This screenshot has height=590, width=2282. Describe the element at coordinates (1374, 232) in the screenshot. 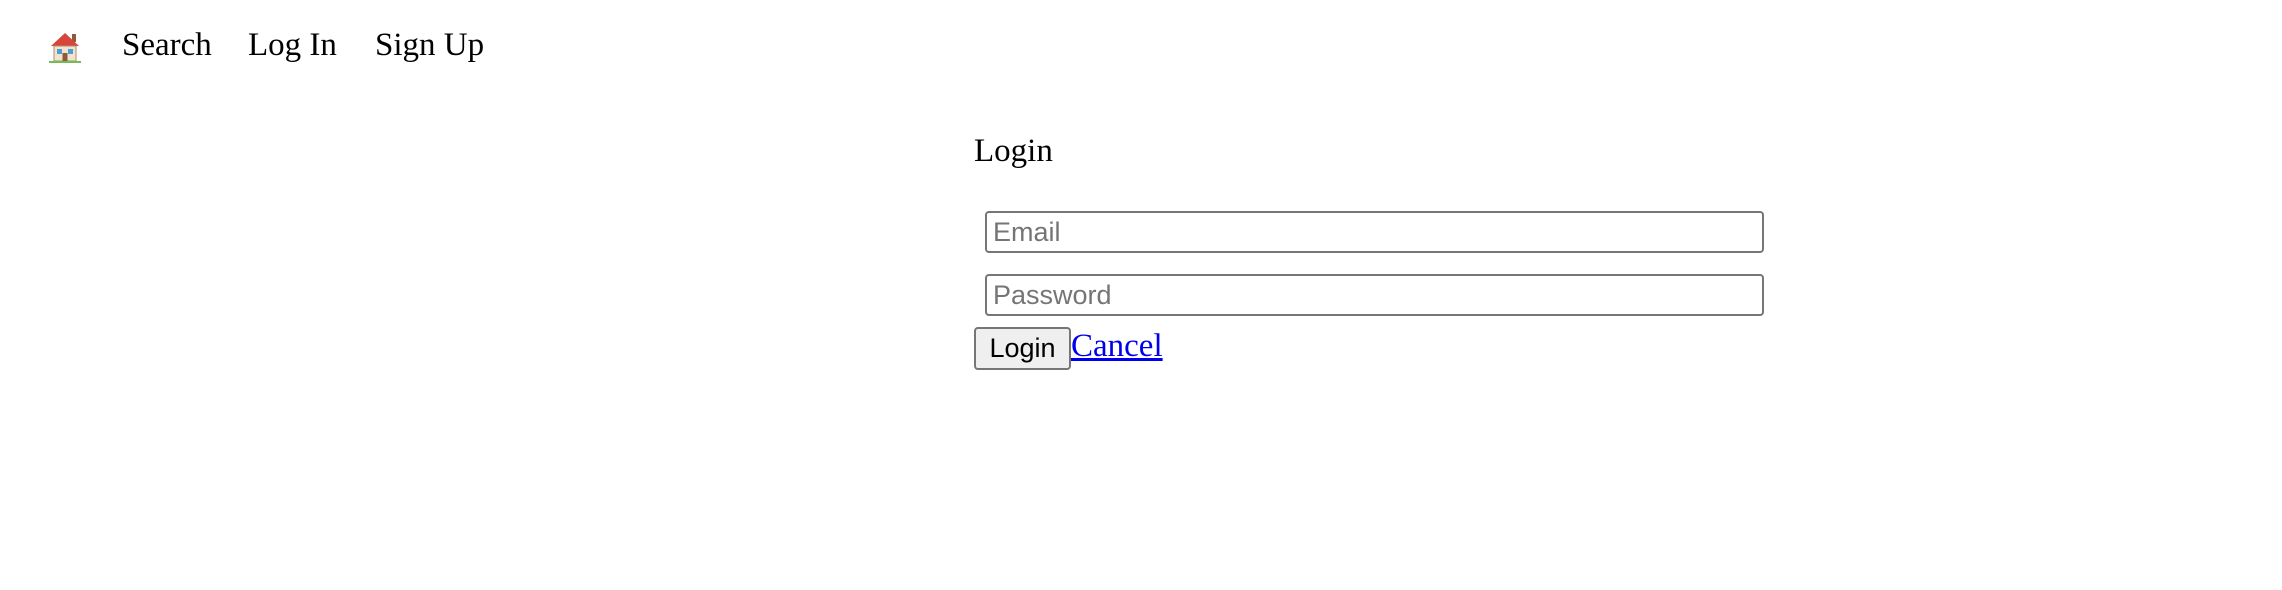

I see `email-field` at that location.